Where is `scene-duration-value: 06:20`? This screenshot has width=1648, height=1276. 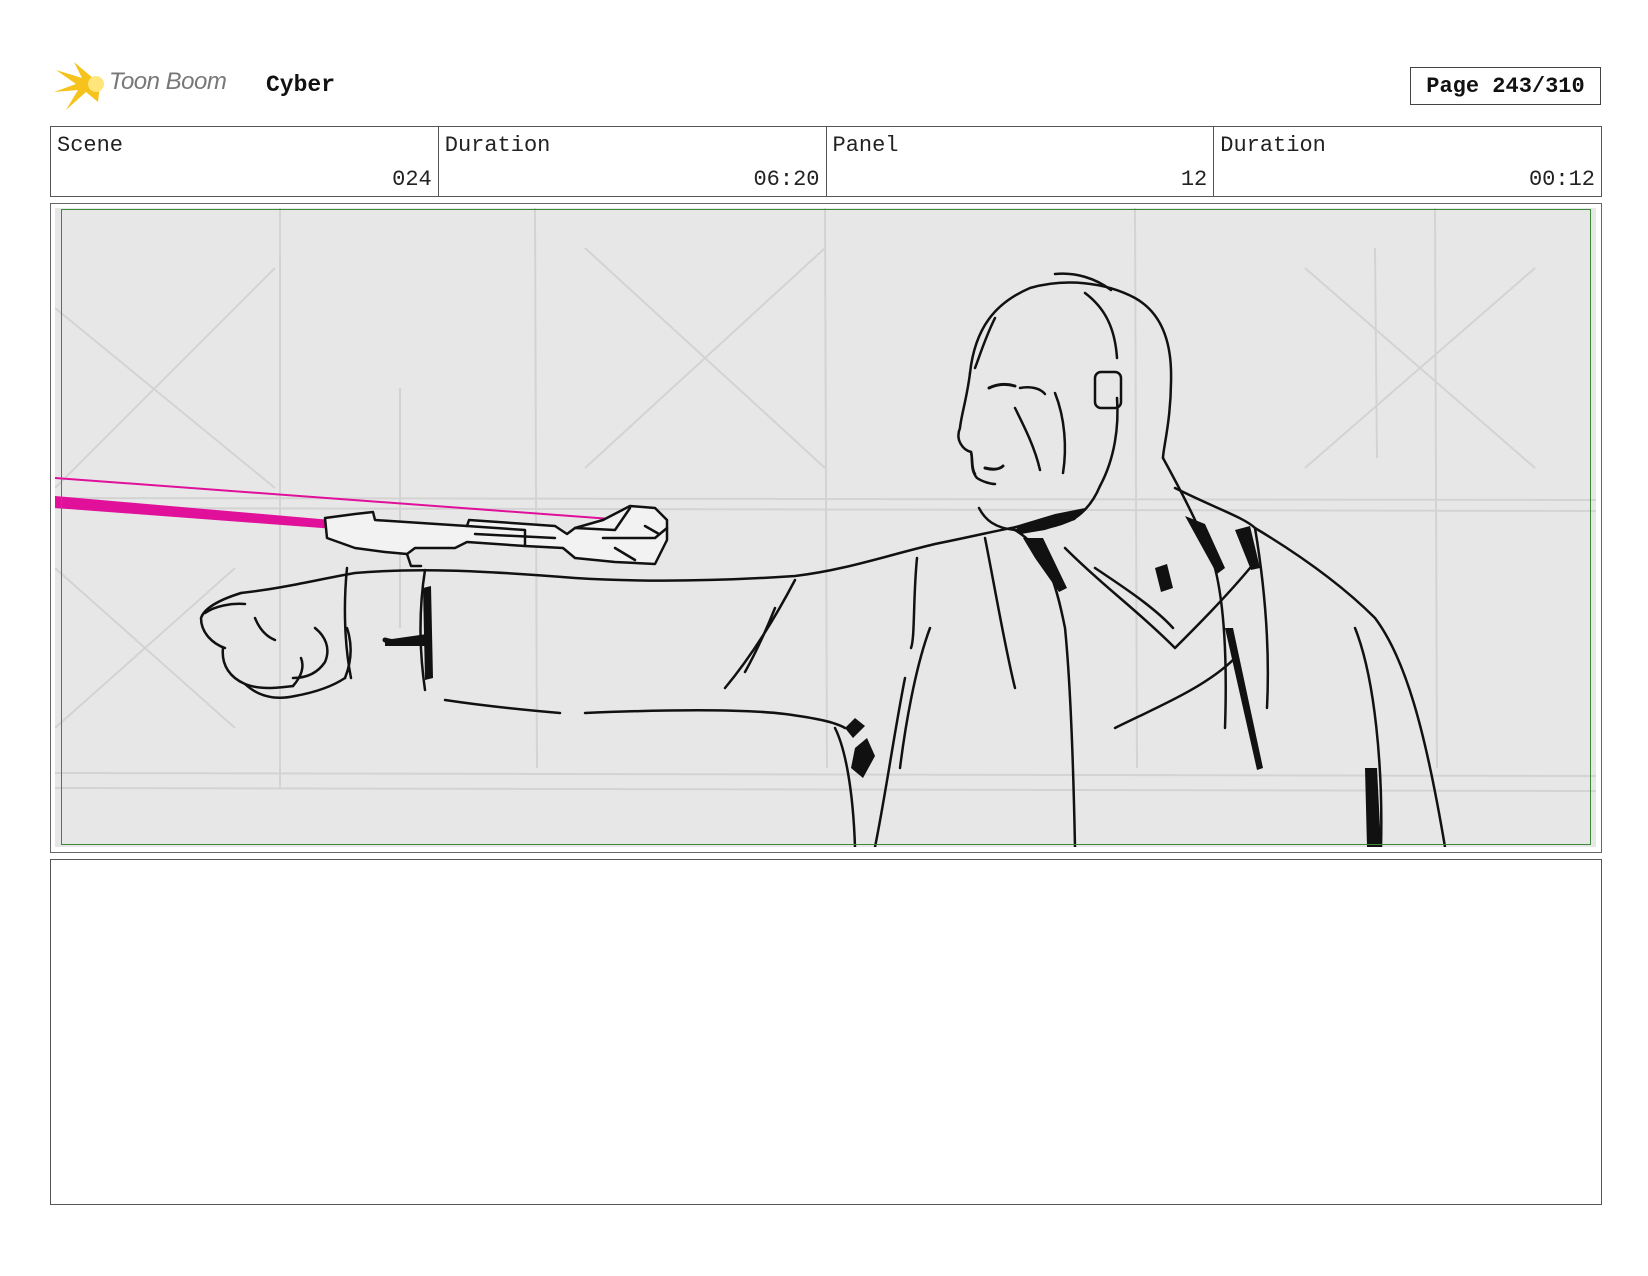 scene-duration-value: 06:20 is located at coordinates (786, 179).